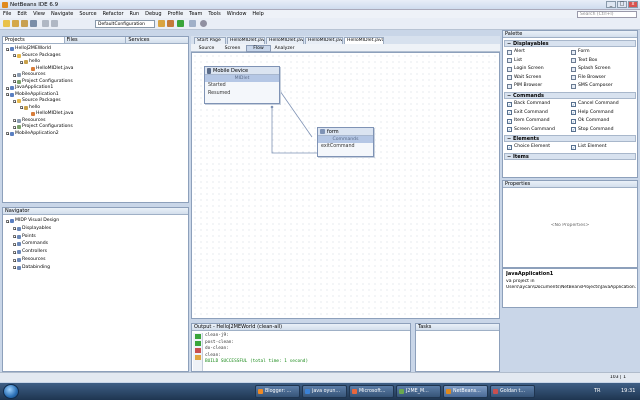 Image resolution: width=640 pixels, height=400 pixels. I want to click on menu-navigate: Navigate, so click(62, 14).